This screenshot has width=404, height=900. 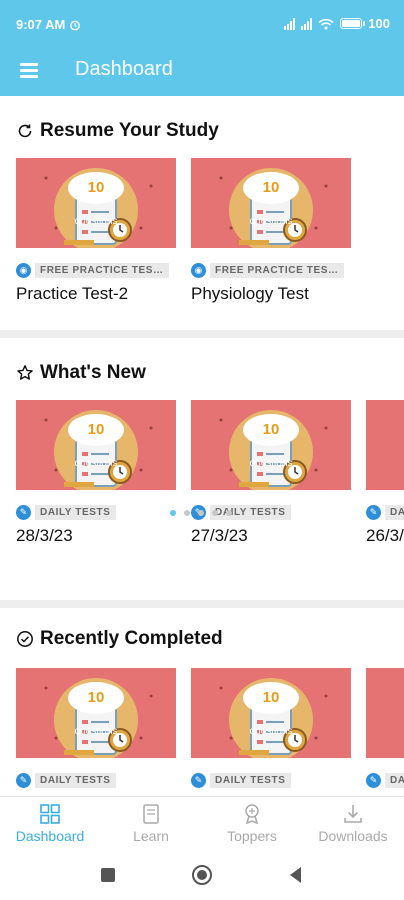 I want to click on star-outline-icon, so click(x=25, y=372).